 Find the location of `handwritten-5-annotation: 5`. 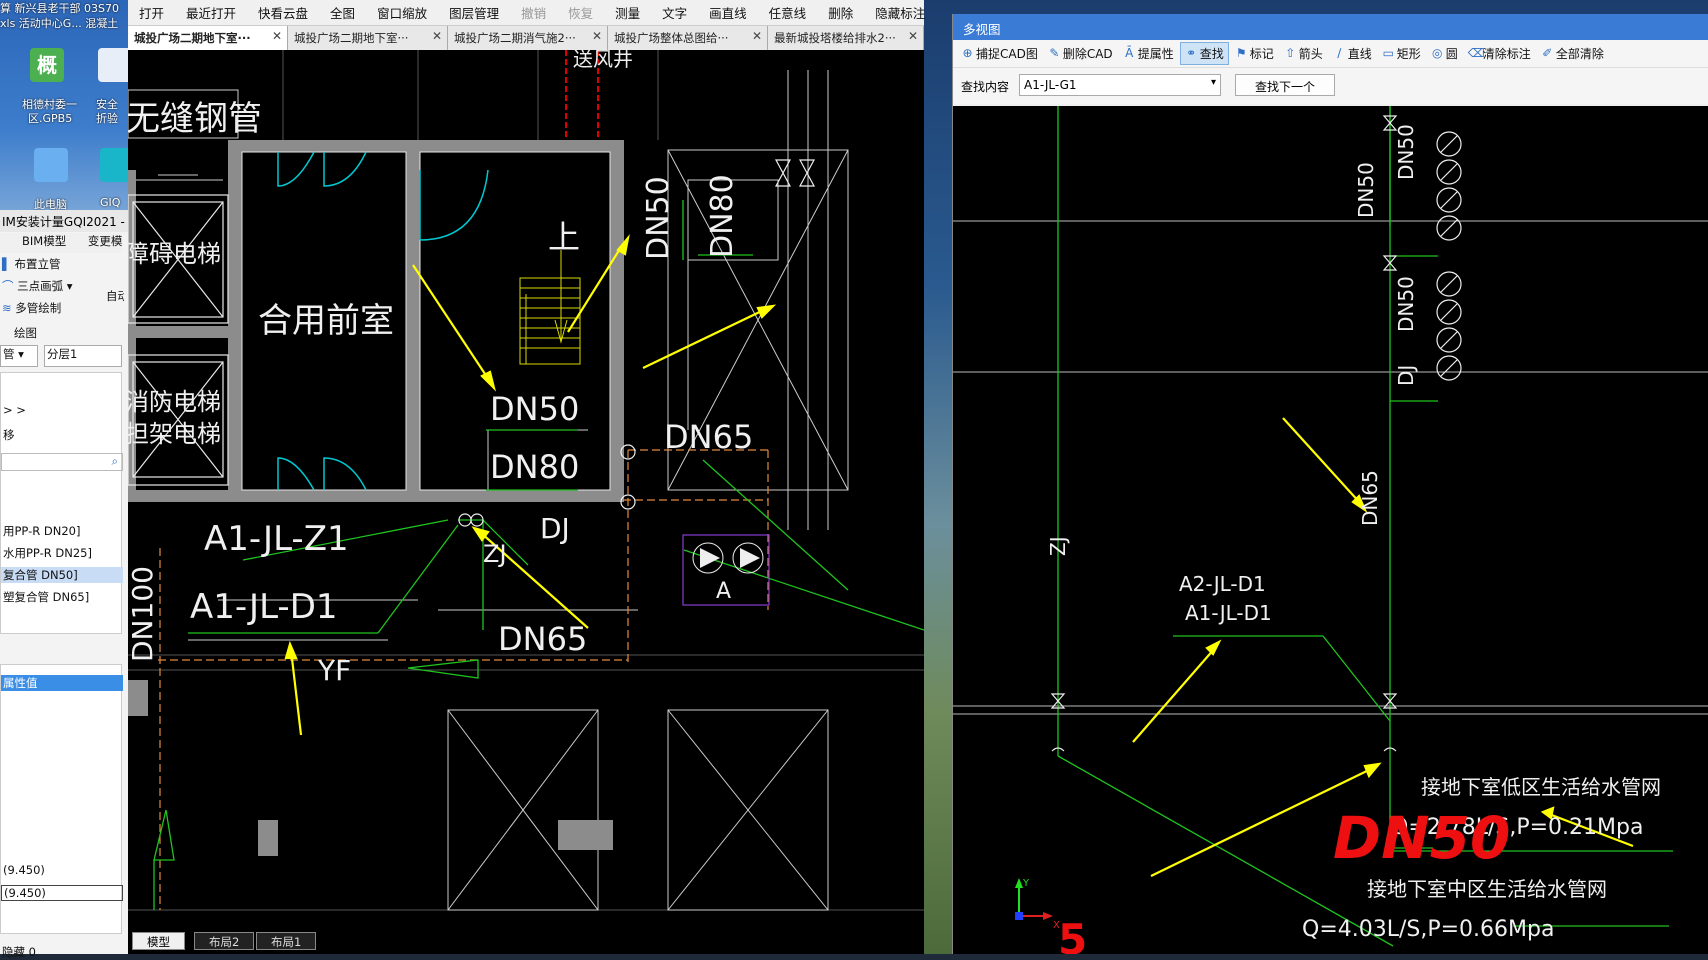

handwritten-5-annotation: 5 is located at coordinates (1072, 934).